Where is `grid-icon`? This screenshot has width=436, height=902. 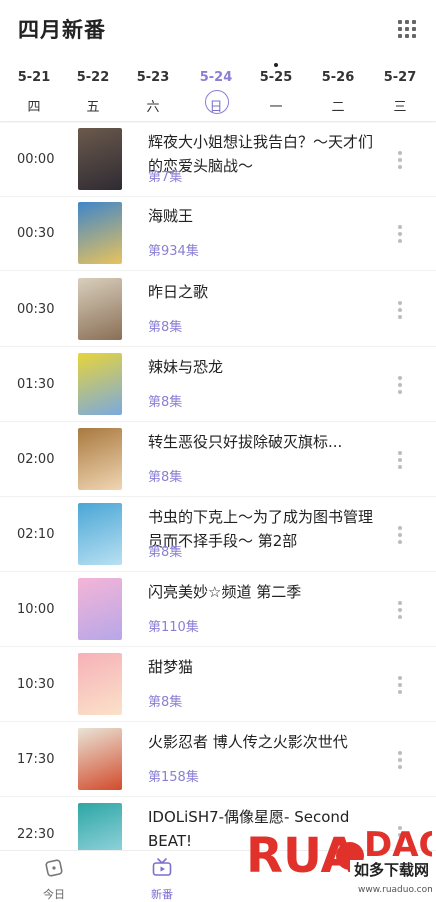
grid-icon is located at coordinates (407, 29).